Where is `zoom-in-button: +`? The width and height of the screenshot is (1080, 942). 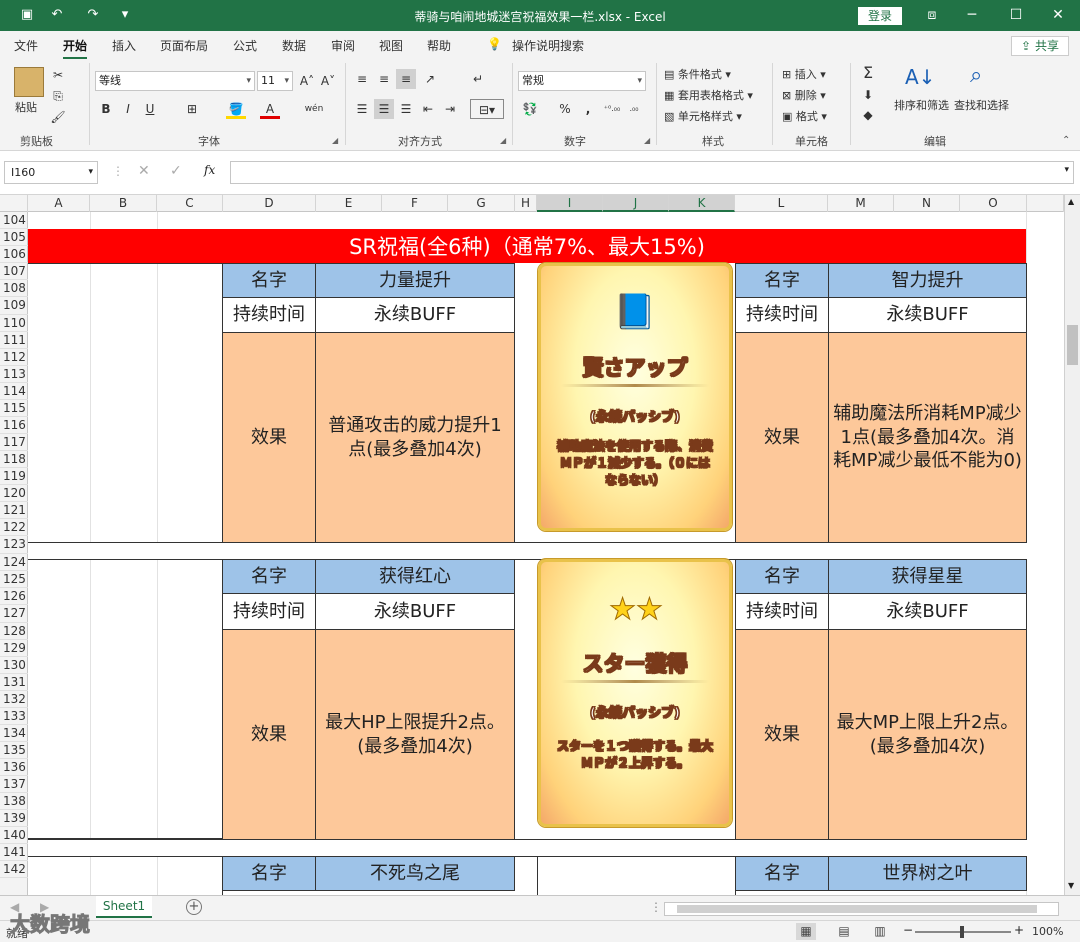
zoom-in-button: + is located at coordinates (1019, 930).